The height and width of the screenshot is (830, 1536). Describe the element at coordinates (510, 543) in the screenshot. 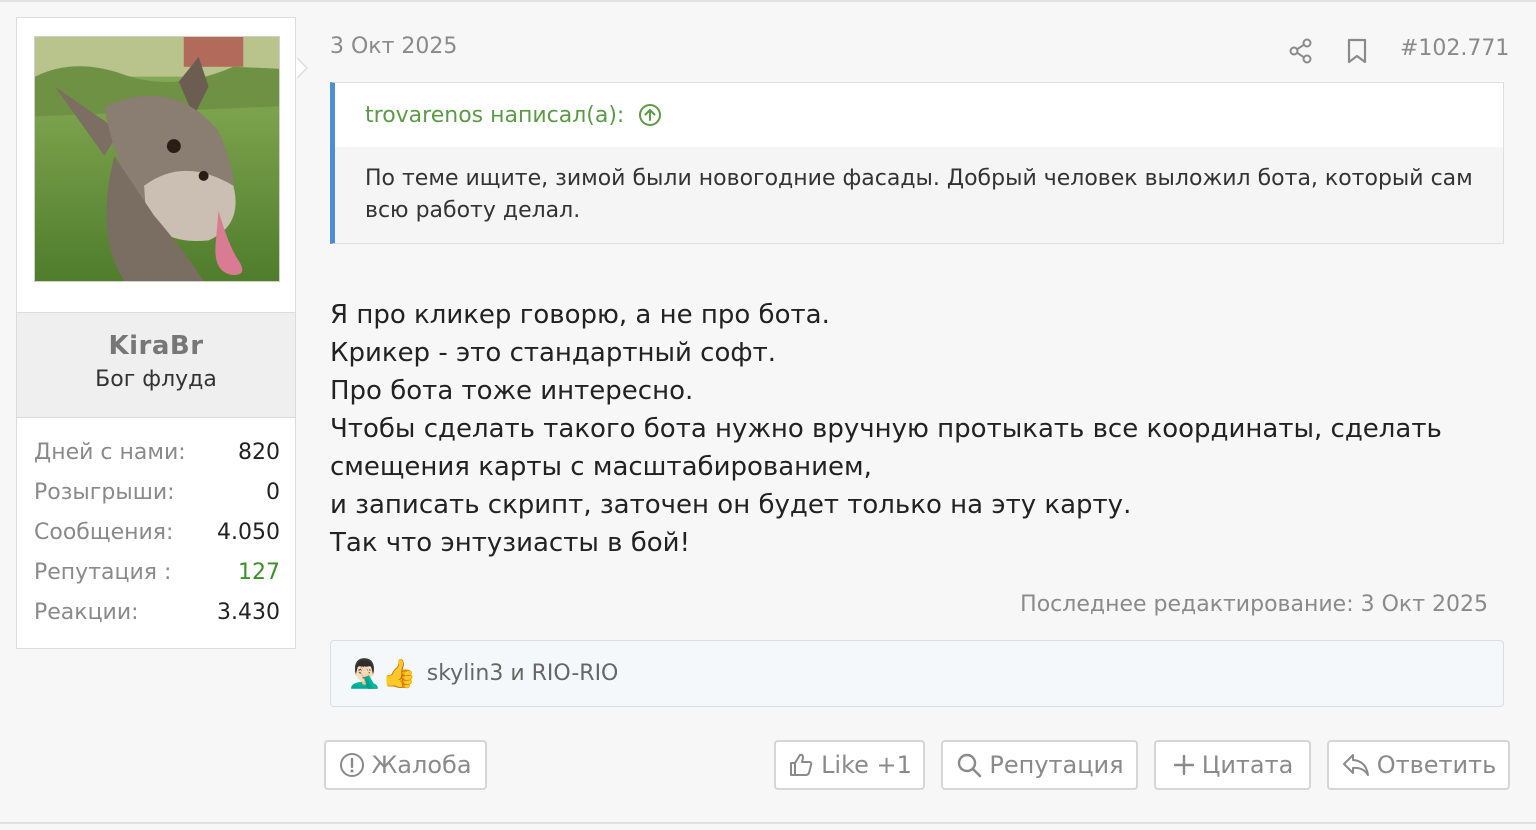

I see `message-line: Так что энтузиасты в бой!` at that location.